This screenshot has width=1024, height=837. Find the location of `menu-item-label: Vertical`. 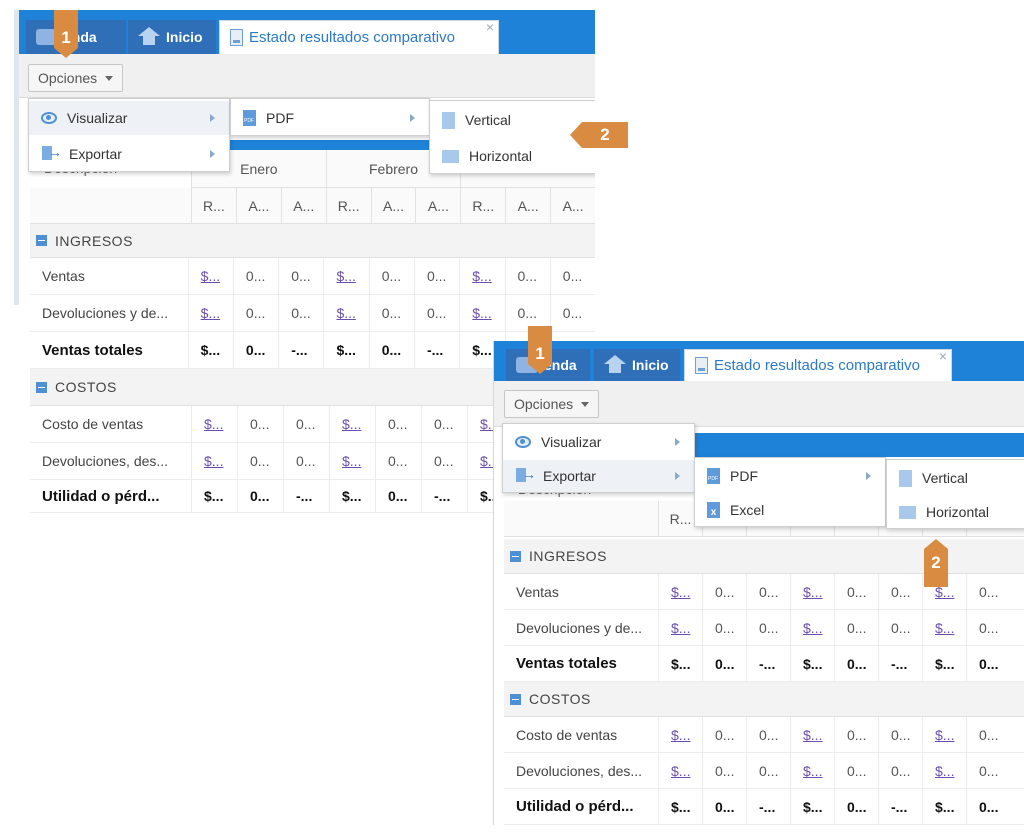

menu-item-label: Vertical is located at coordinates (945, 478).